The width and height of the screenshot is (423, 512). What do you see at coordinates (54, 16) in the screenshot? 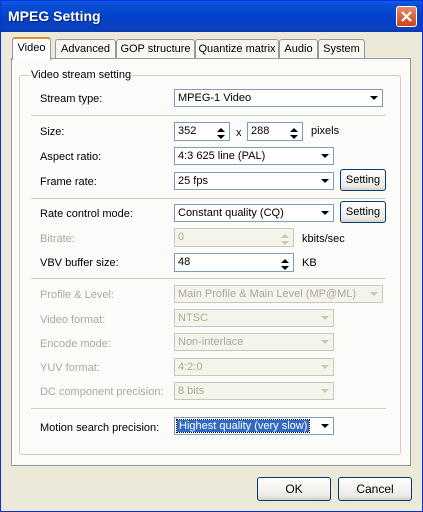
I see `window-title: MPEG Setting` at bounding box center [54, 16].